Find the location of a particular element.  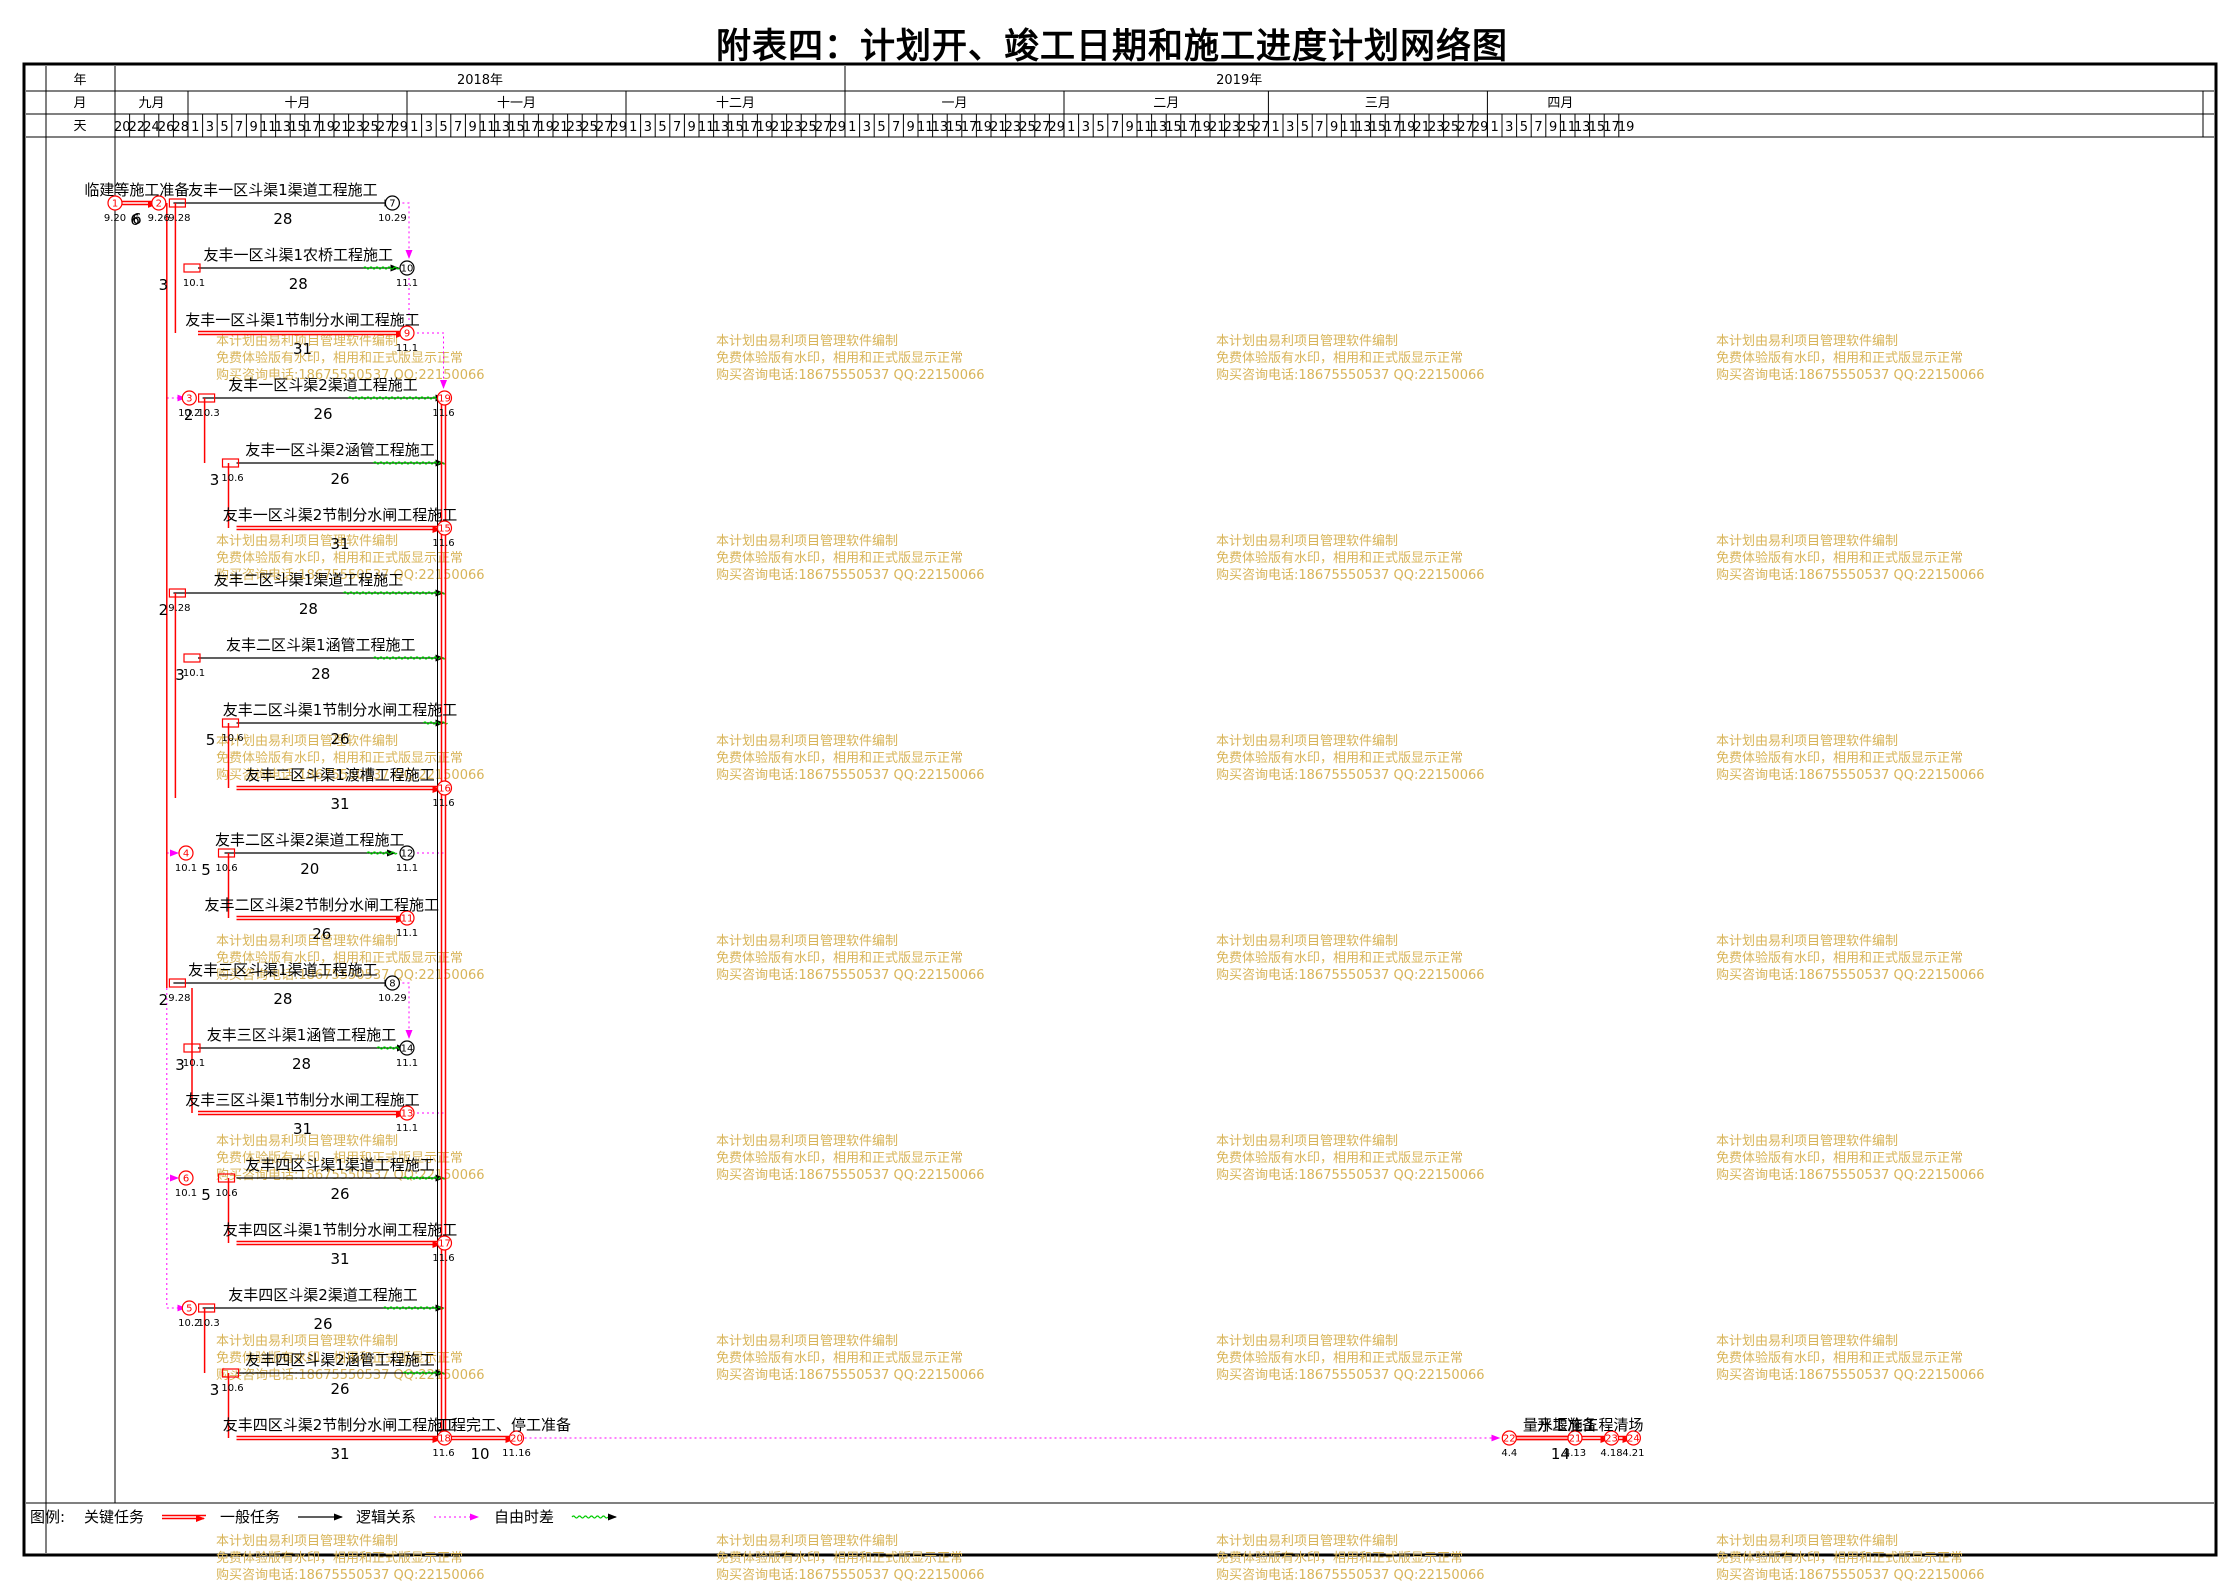

event-node: 22 is located at coordinates (1509, 1438).